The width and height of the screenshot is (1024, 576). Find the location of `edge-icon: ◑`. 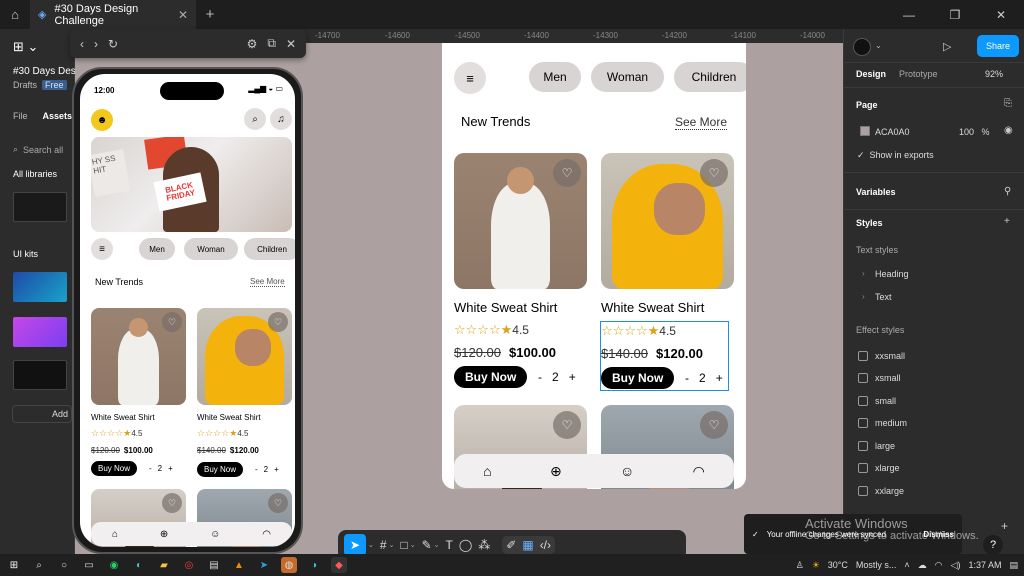

edge-icon: ◑ is located at coordinates (314, 565).